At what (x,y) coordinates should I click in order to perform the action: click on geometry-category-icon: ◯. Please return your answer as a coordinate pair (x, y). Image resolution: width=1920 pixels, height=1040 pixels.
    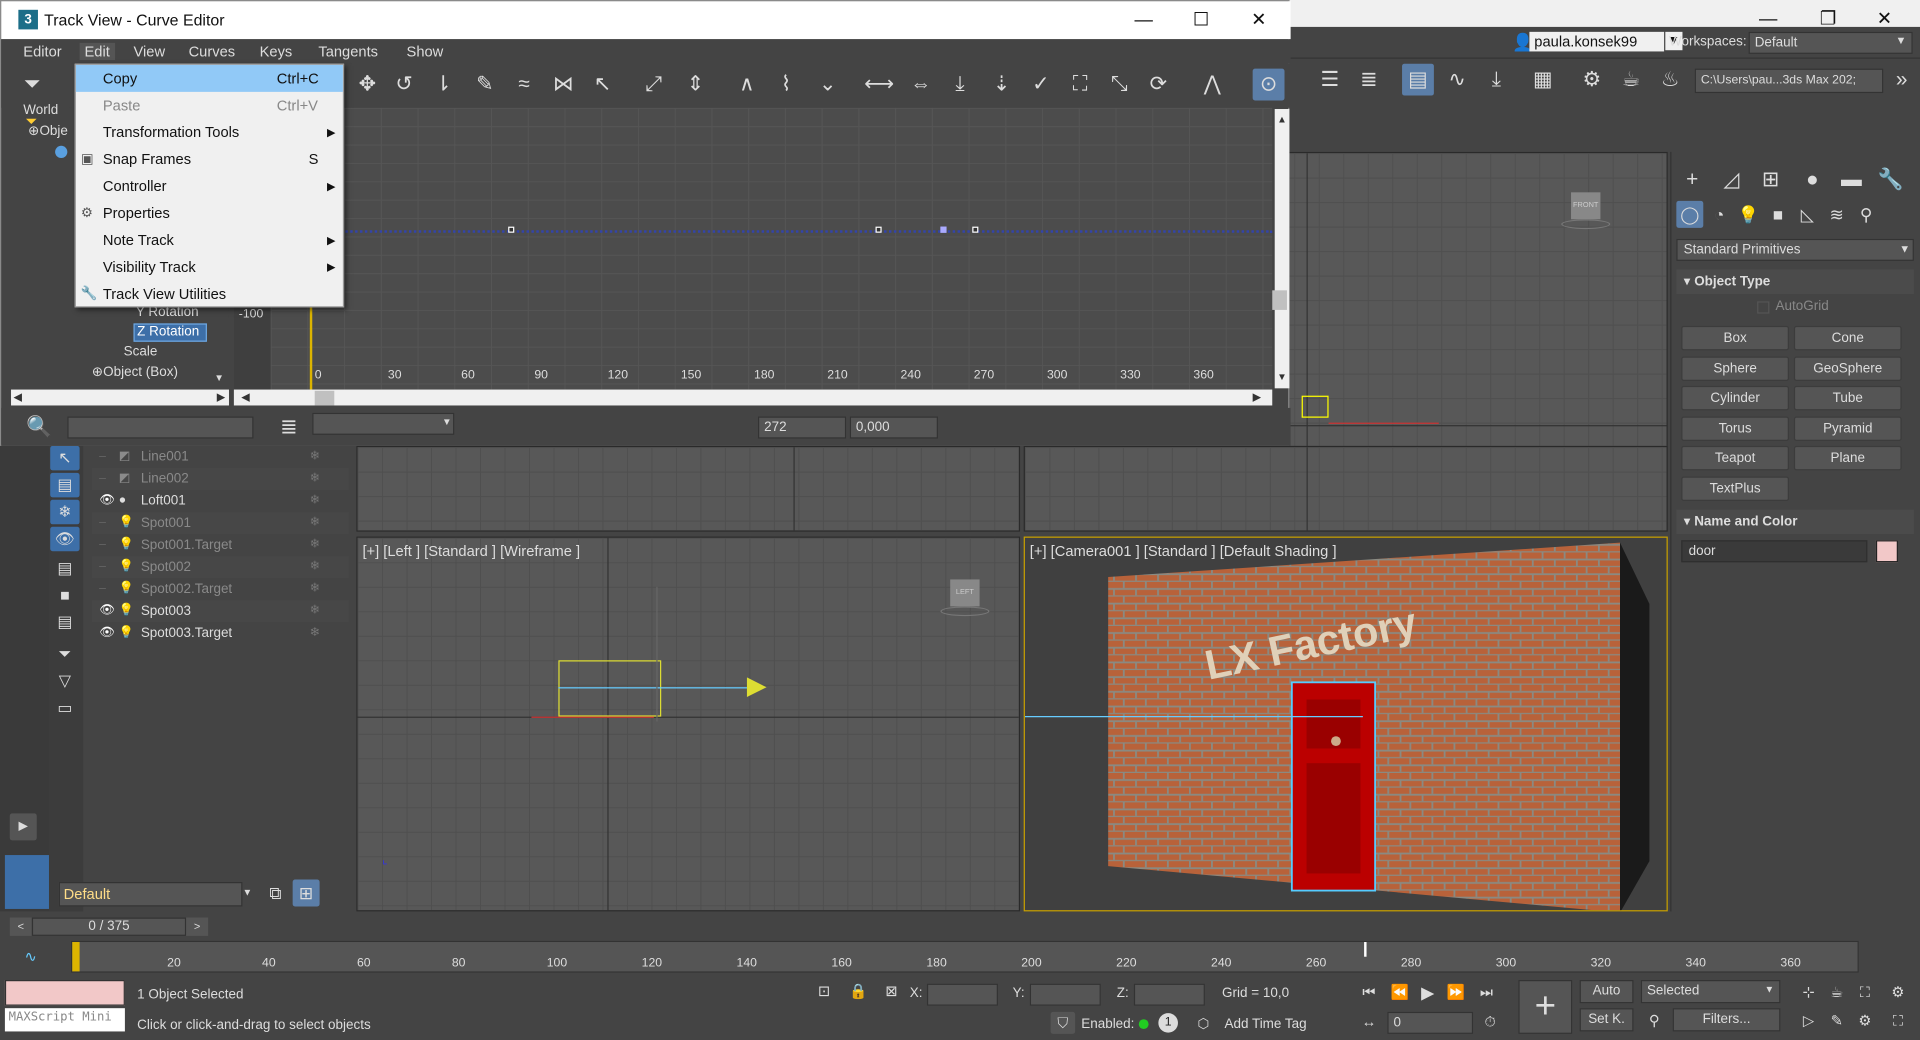
    Looking at the image, I should click on (1690, 214).